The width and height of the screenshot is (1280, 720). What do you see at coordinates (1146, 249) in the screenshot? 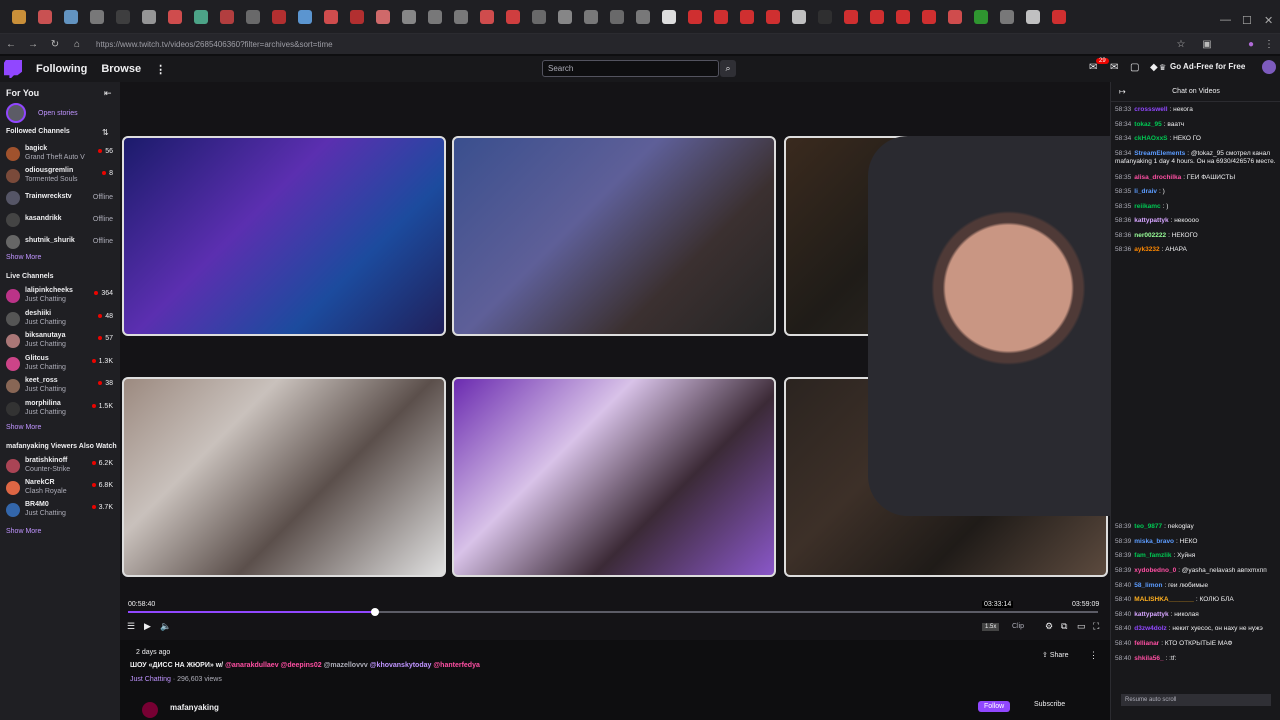
I see `chat-username: ayk3232` at bounding box center [1146, 249].